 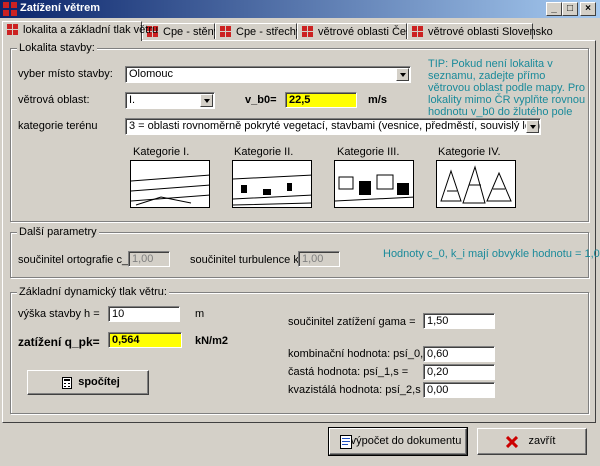 I want to click on document-icon, so click(x=346, y=442).